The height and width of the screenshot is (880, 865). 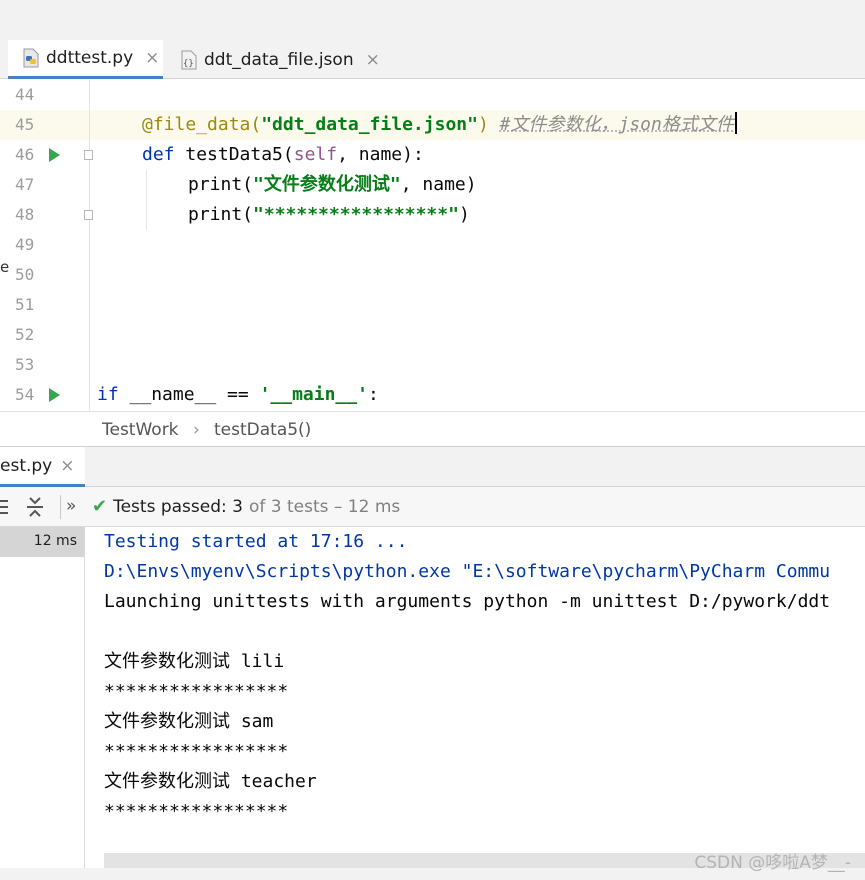 I want to click on string-literal: "*****************", so click(x=356, y=214).